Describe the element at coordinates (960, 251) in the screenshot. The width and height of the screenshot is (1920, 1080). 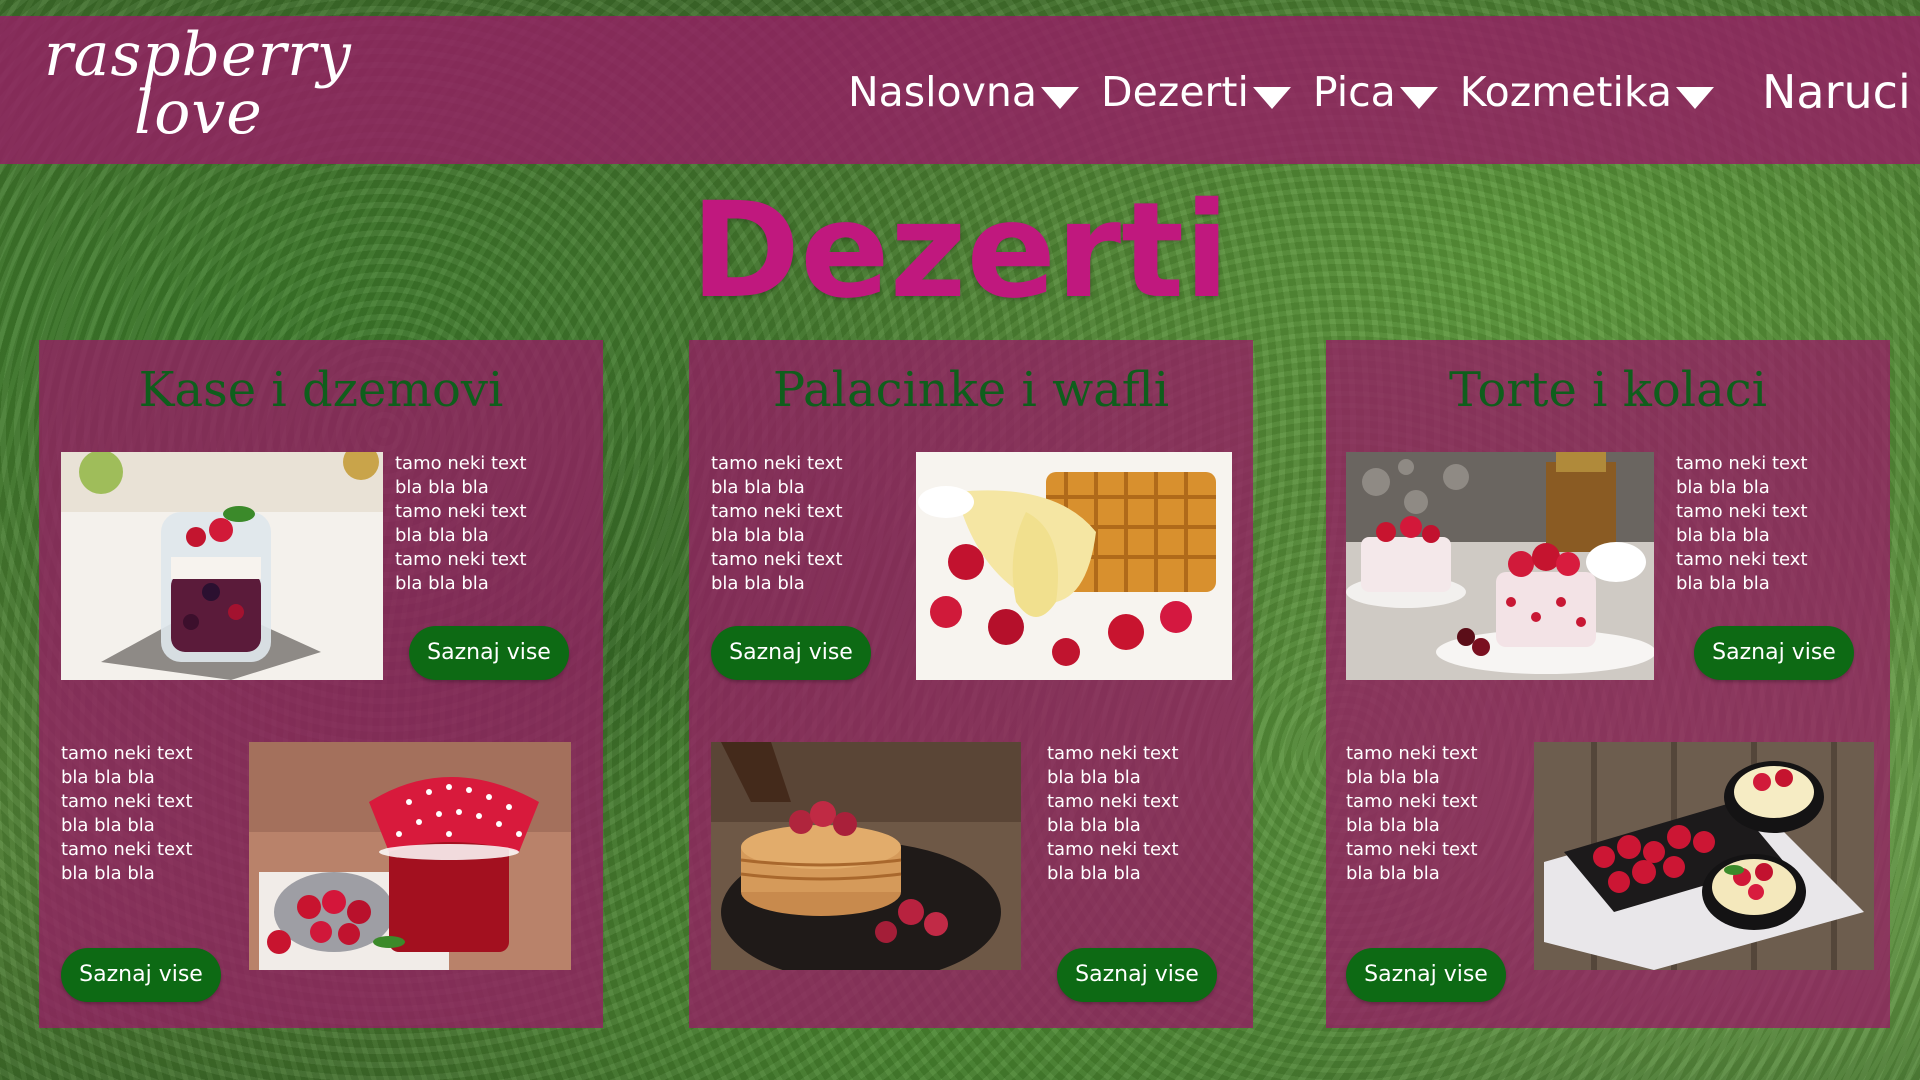
I see `page-title: Dezerti` at that location.